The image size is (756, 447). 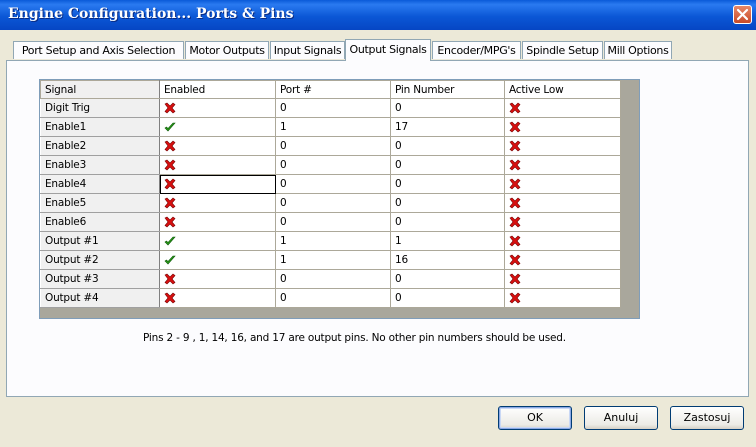 I want to click on close-button, so click(x=742, y=14).